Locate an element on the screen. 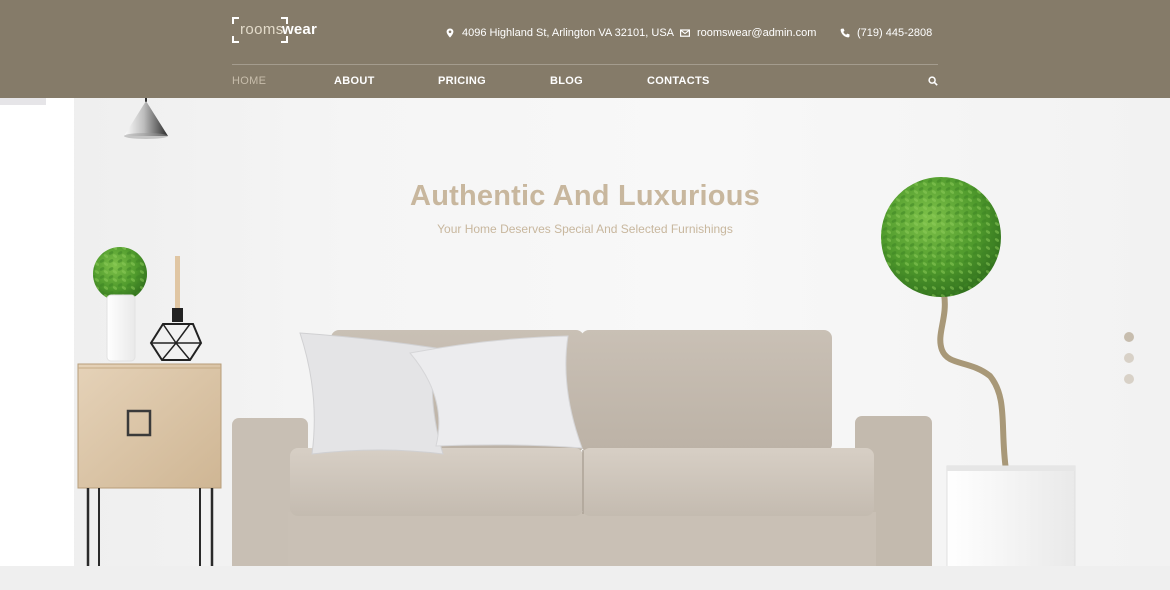  logo: rooms wear is located at coordinates (274, 30).